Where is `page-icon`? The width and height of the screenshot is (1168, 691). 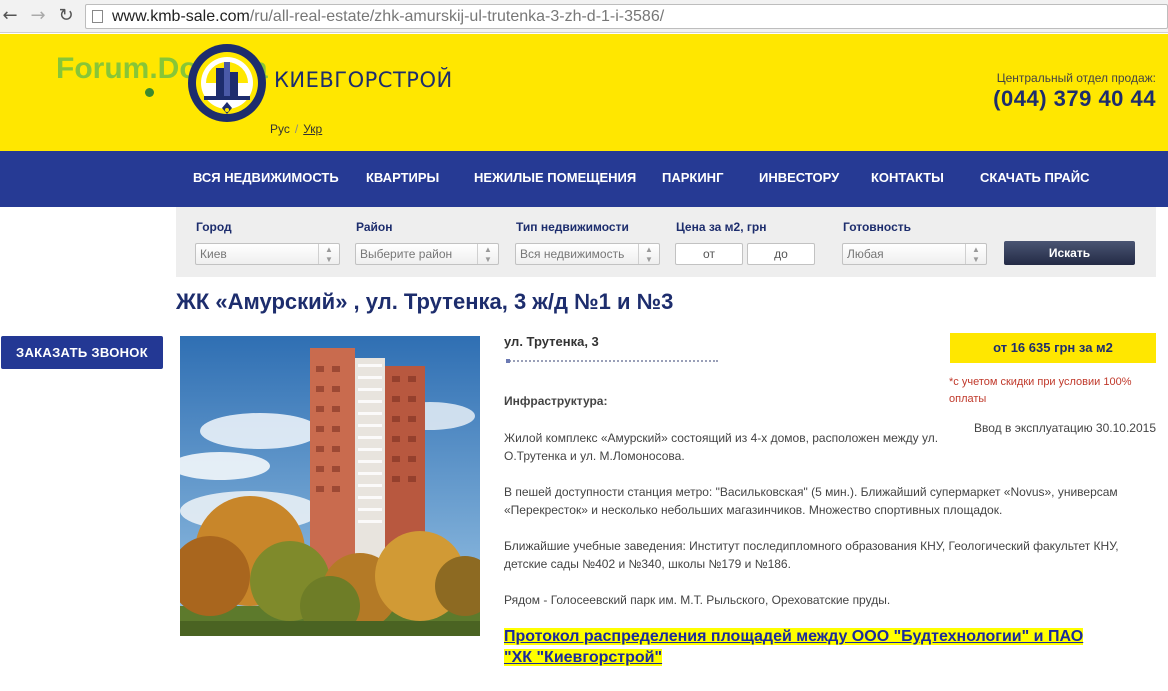
page-icon is located at coordinates (97, 16).